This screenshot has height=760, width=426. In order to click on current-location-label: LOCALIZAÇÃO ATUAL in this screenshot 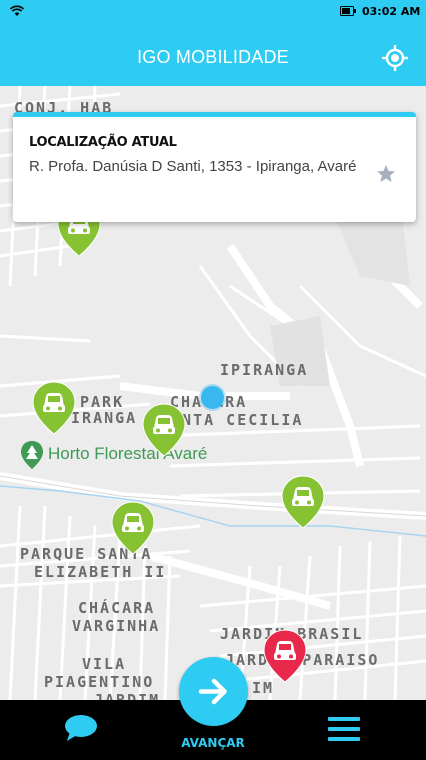, I will do `click(103, 142)`.